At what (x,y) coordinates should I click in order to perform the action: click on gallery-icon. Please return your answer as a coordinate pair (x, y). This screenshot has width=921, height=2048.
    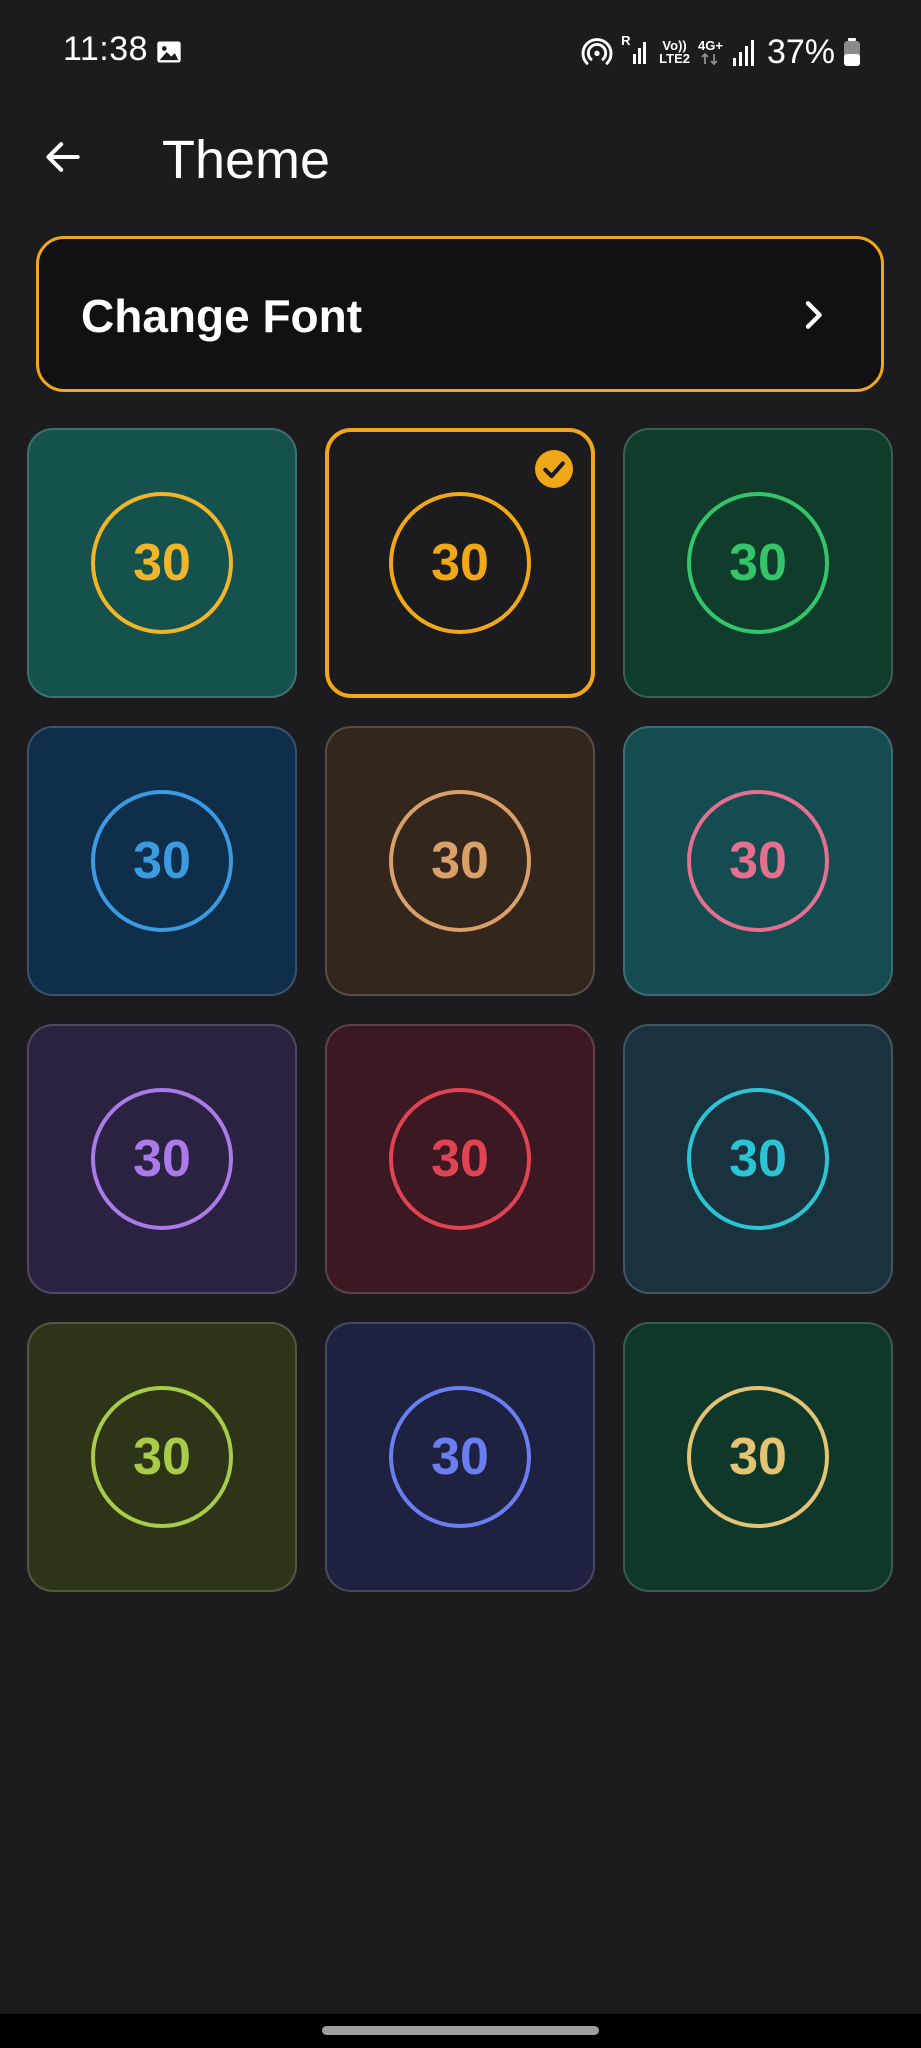
    Looking at the image, I should click on (169, 52).